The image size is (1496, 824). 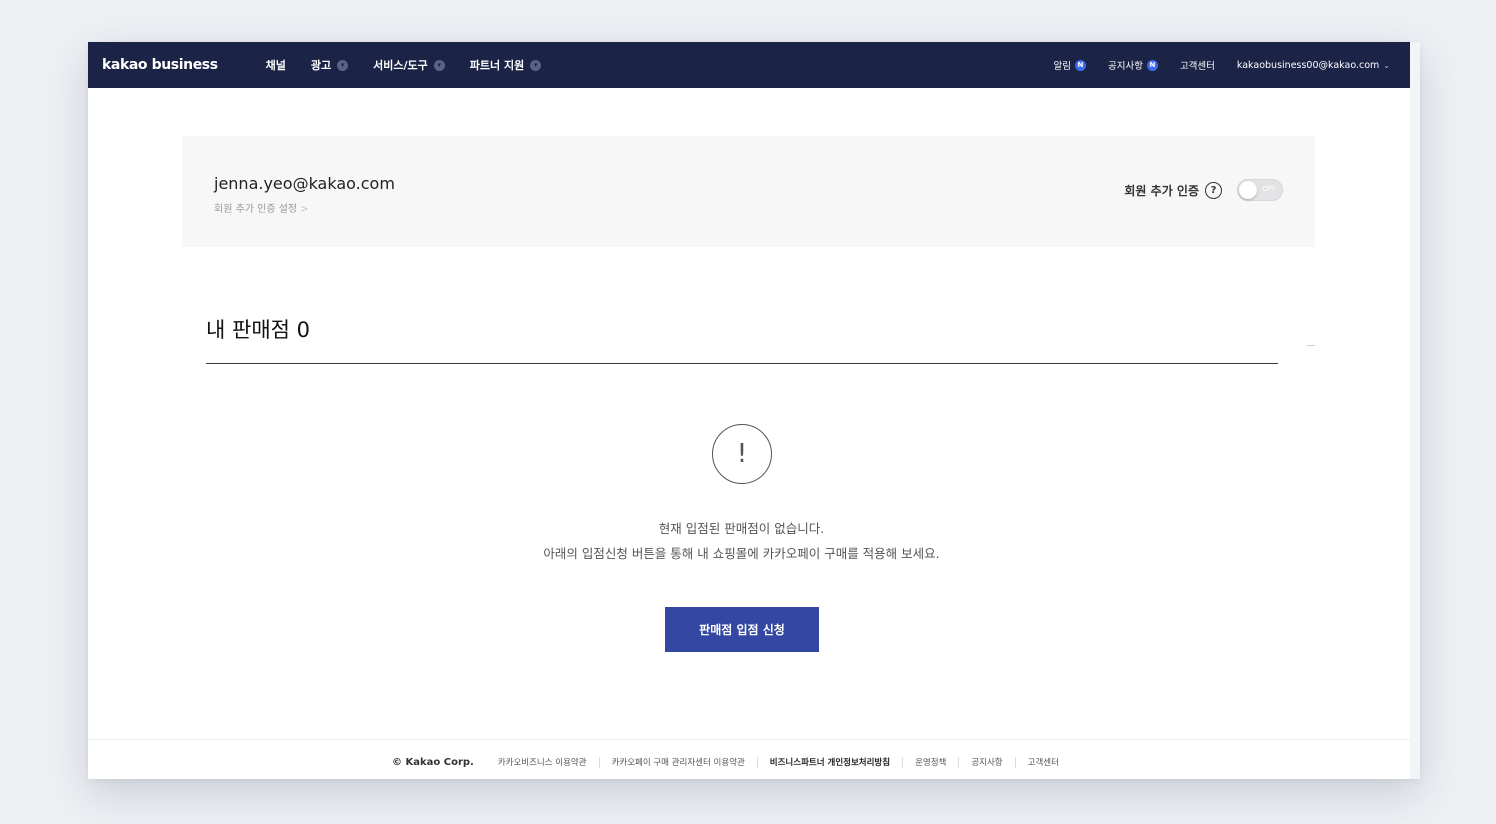 I want to click on exclamation-icon: !, so click(x=742, y=454).